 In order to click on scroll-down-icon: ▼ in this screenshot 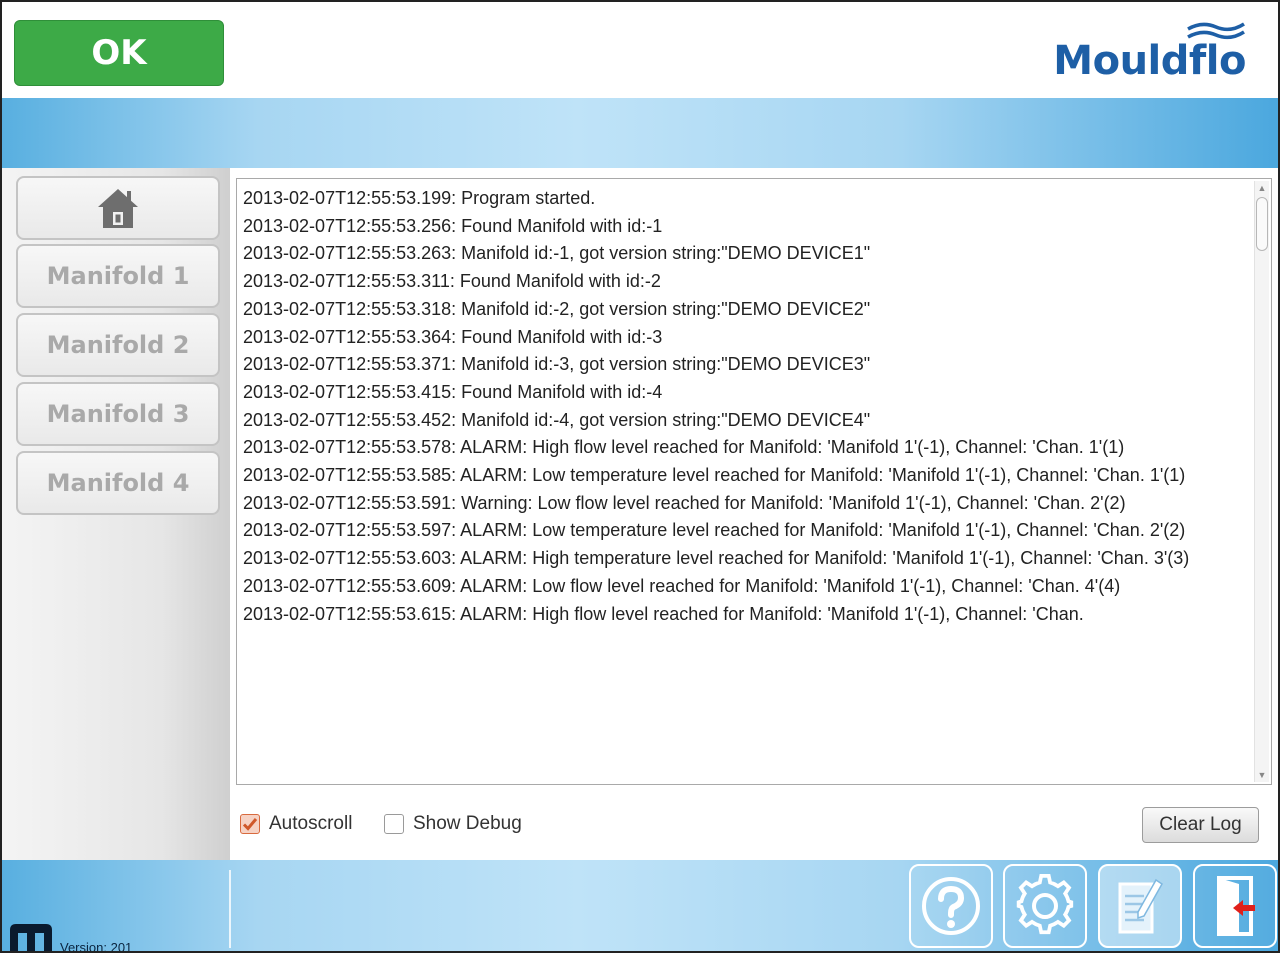, I will do `click(1262, 775)`.